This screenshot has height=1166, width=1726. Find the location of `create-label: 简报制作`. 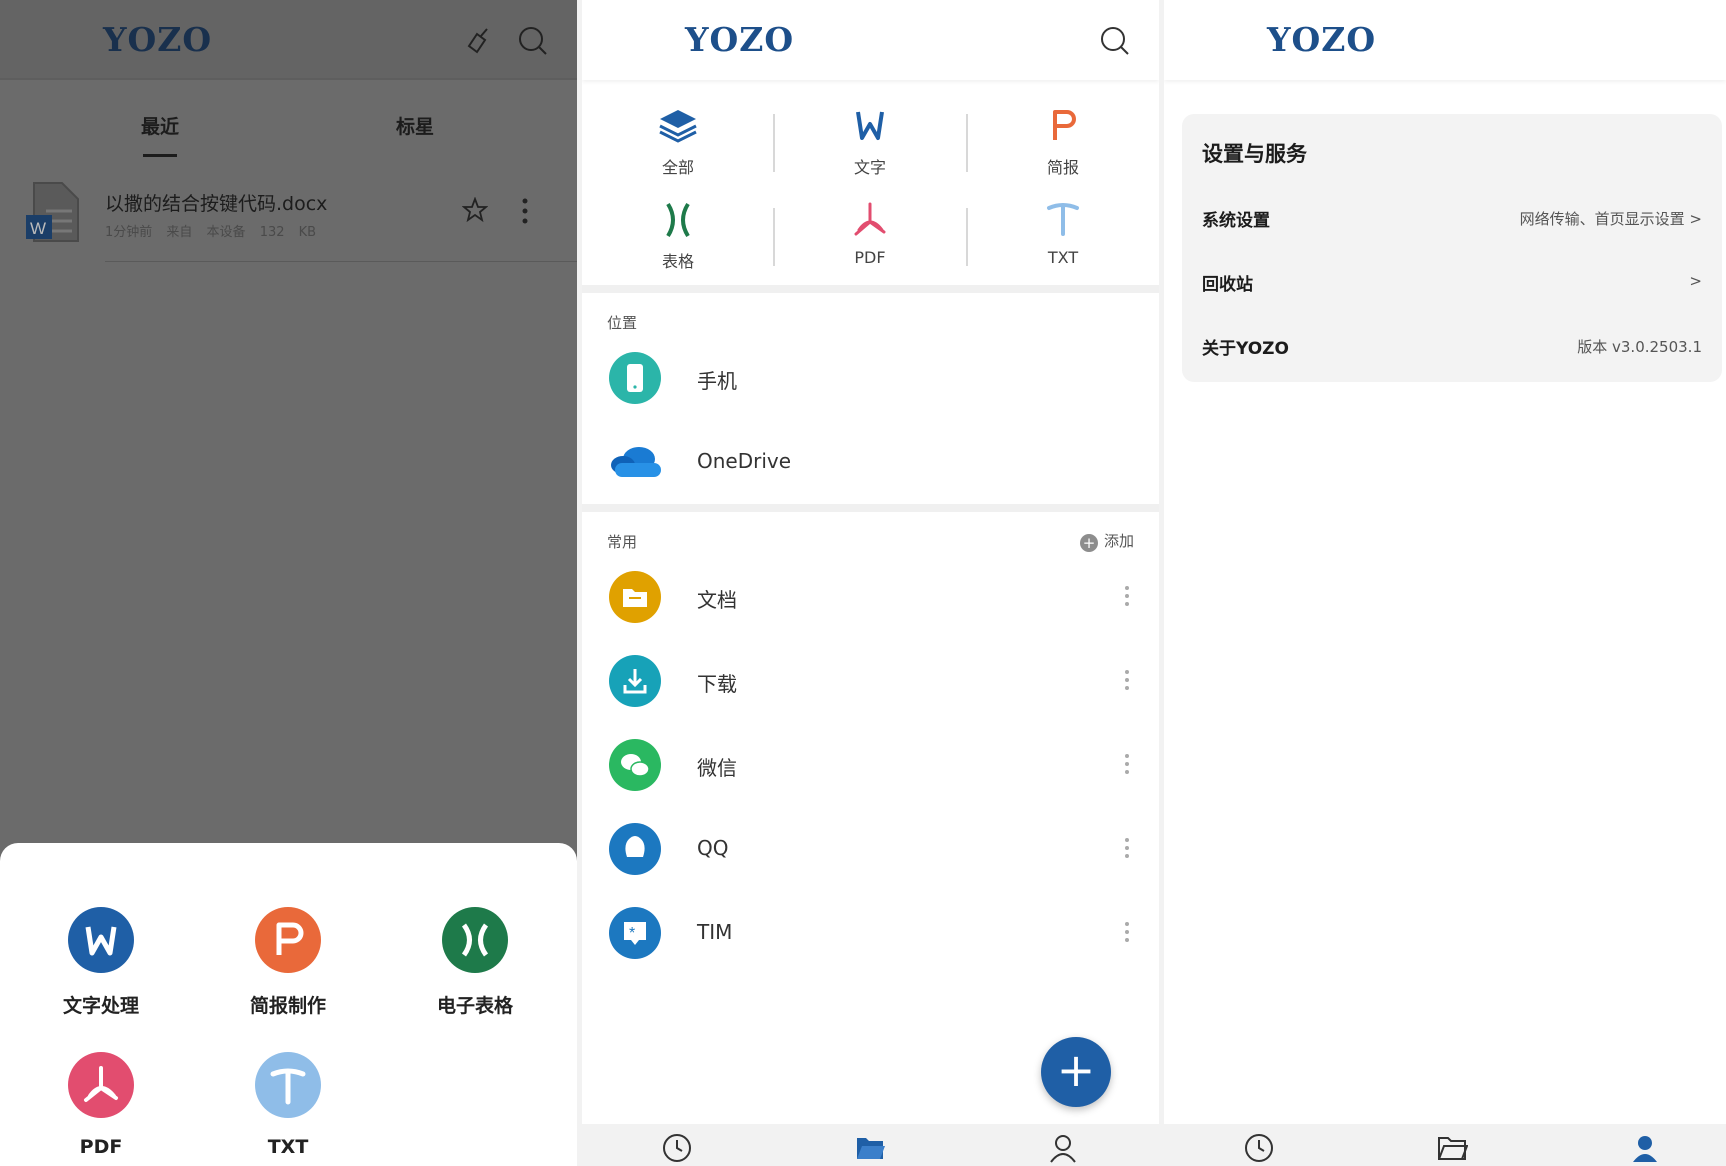

create-label: 简报制作 is located at coordinates (287, 1006).